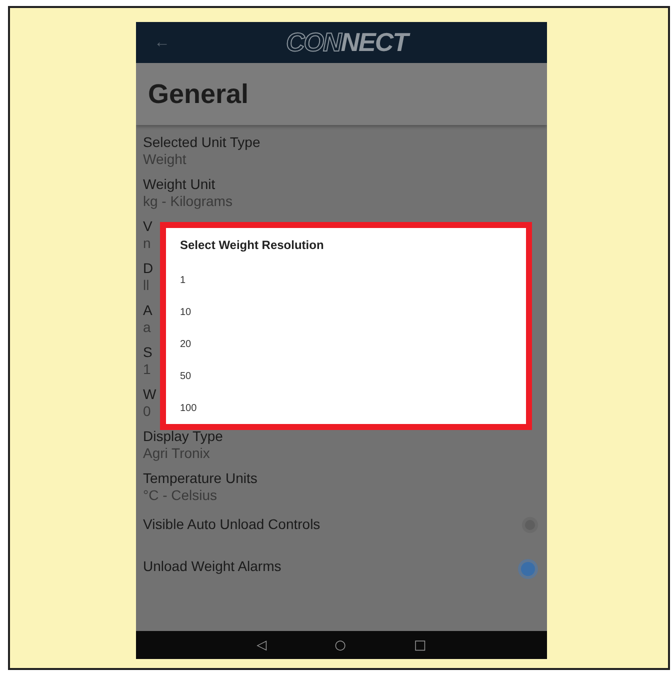  I want to click on setting-value: Weight, so click(164, 159).